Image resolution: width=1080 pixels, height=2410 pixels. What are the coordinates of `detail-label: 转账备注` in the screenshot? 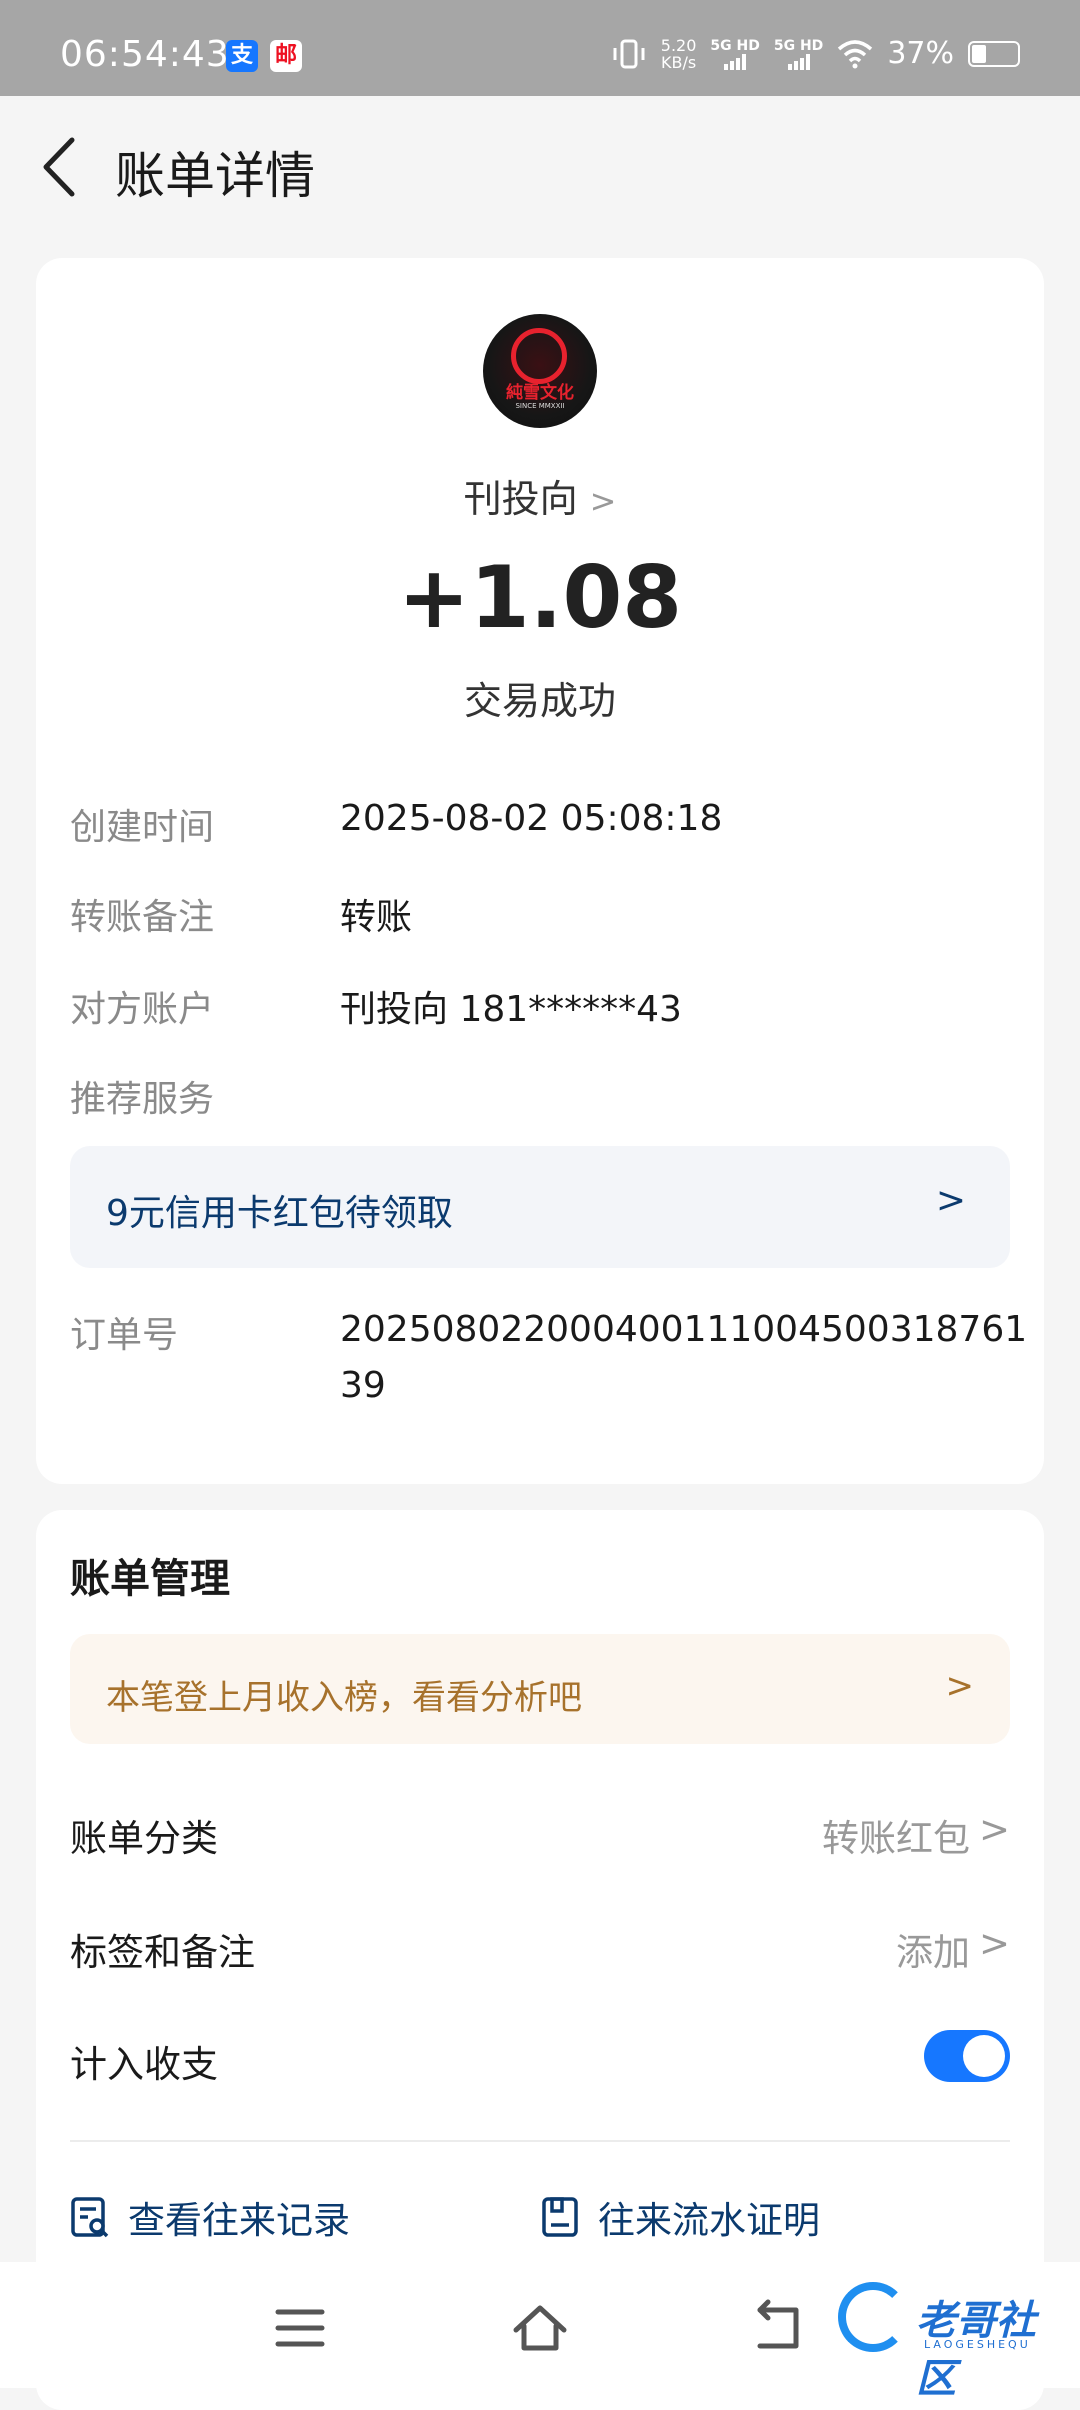 It's located at (142, 917).